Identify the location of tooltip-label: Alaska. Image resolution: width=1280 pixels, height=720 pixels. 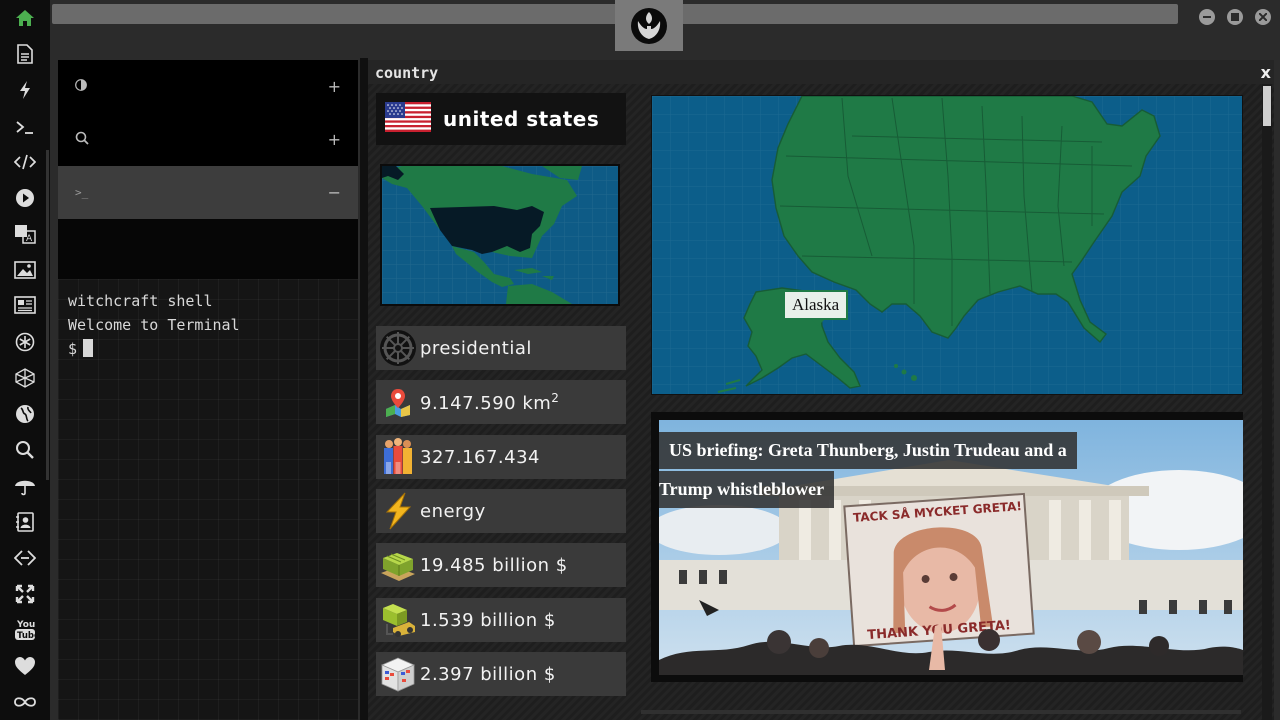
(816, 304).